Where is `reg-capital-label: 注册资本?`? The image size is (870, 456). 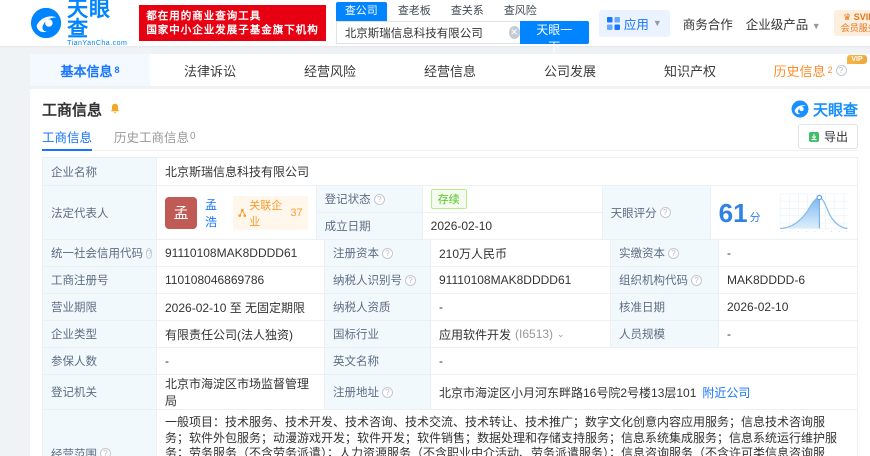 reg-capital-label: 注册资本? is located at coordinates (378, 253).